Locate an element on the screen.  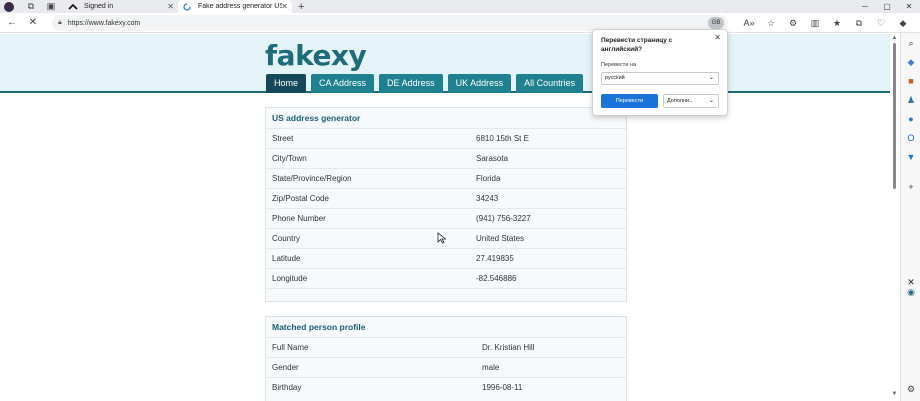
split-screen-icon: ▥ is located at coordinates (815, 23).